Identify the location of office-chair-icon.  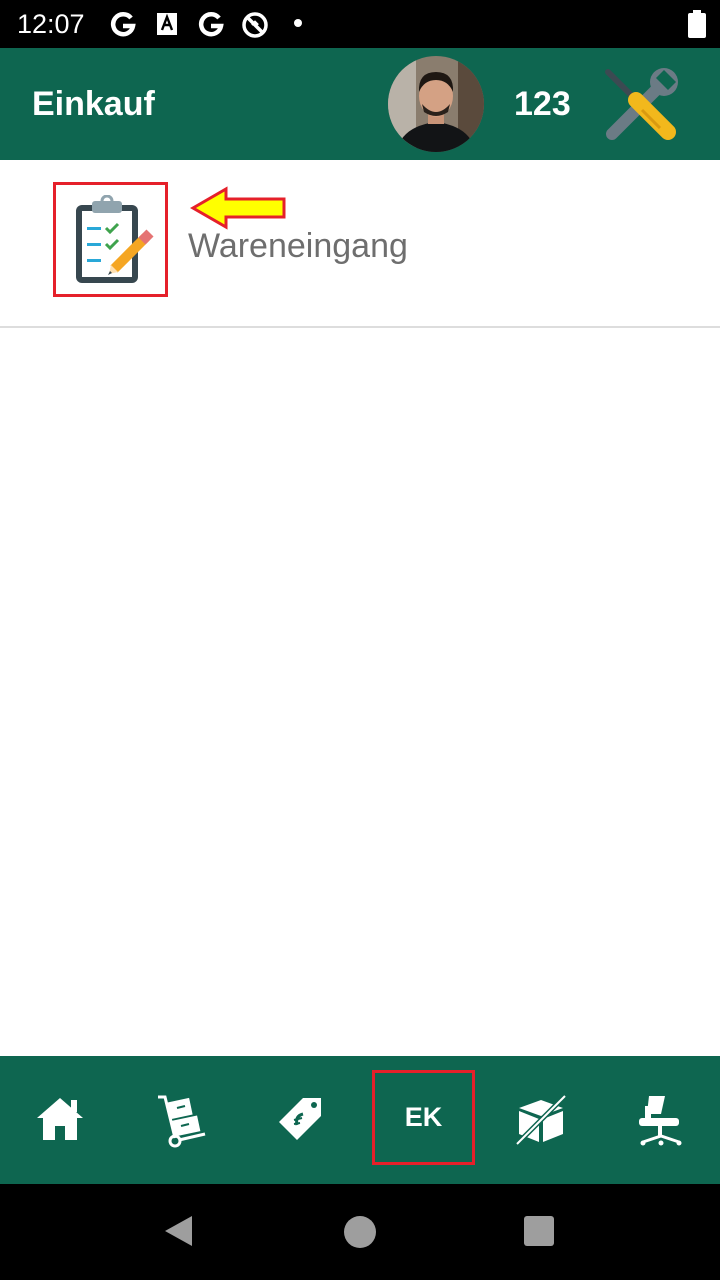
(660, 1121).